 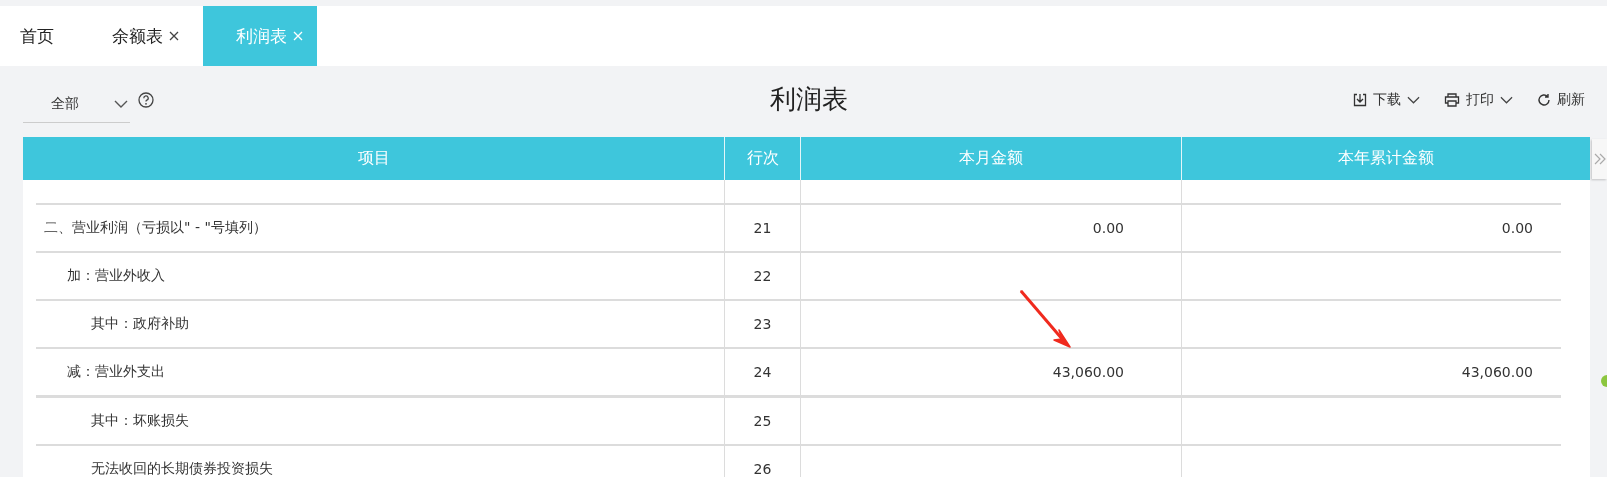 What do you see at coordinates (1386, 99) in the screenshot?
I see `toolbar-button: 下载` at bounding box center [1386, 99].